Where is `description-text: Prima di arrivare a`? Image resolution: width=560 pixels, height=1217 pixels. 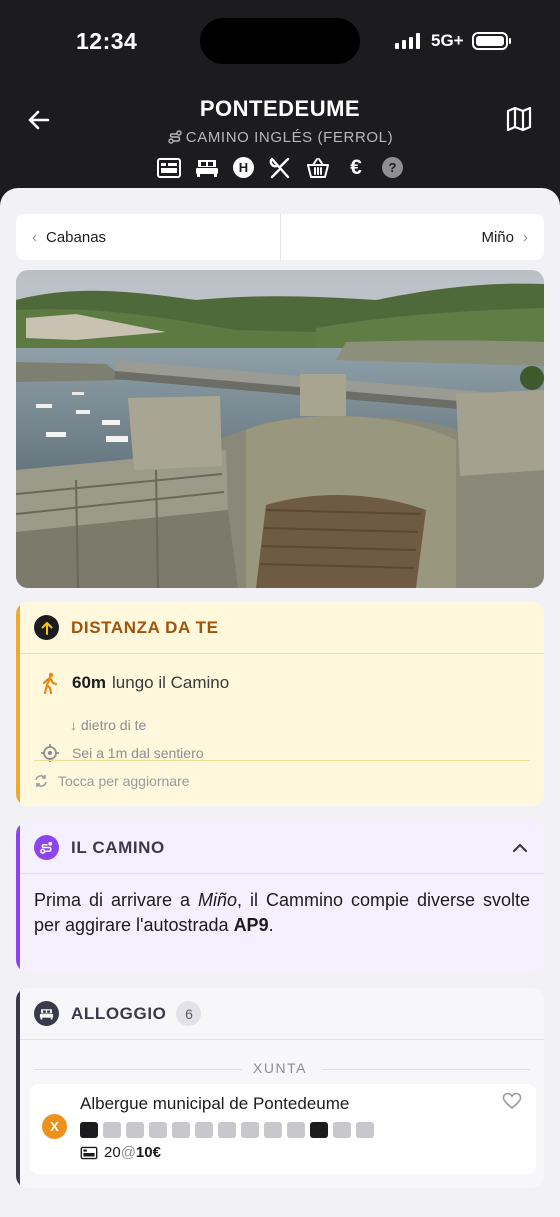 description-text: Prima di arrivare a is located at coordinates (116, 900).